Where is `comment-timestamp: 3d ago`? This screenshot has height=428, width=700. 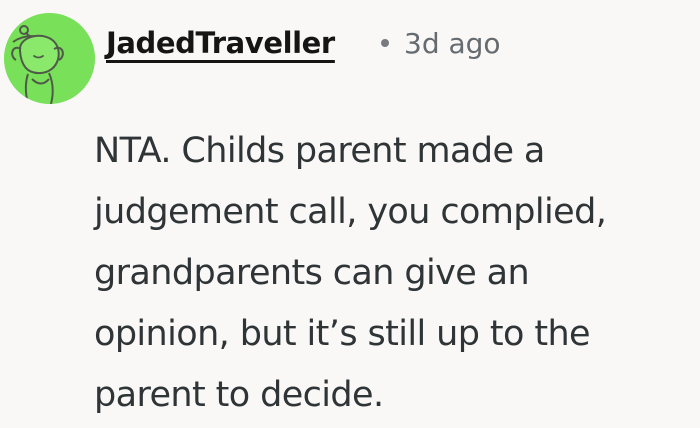
comment-timestamp: 3d ago is located at coordinates (452, 43).